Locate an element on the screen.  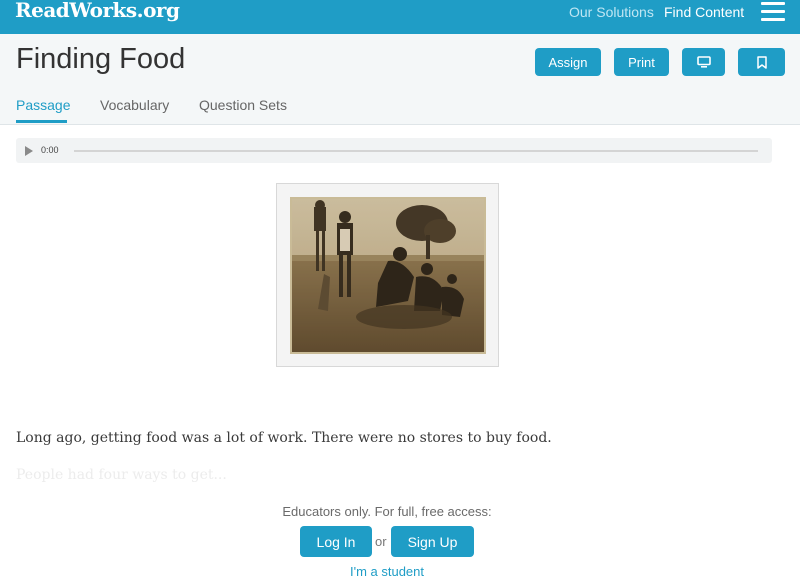
top-nav-bar: ReadWorks.org Our Solutions Find Content is located at coordinates (400, 17).